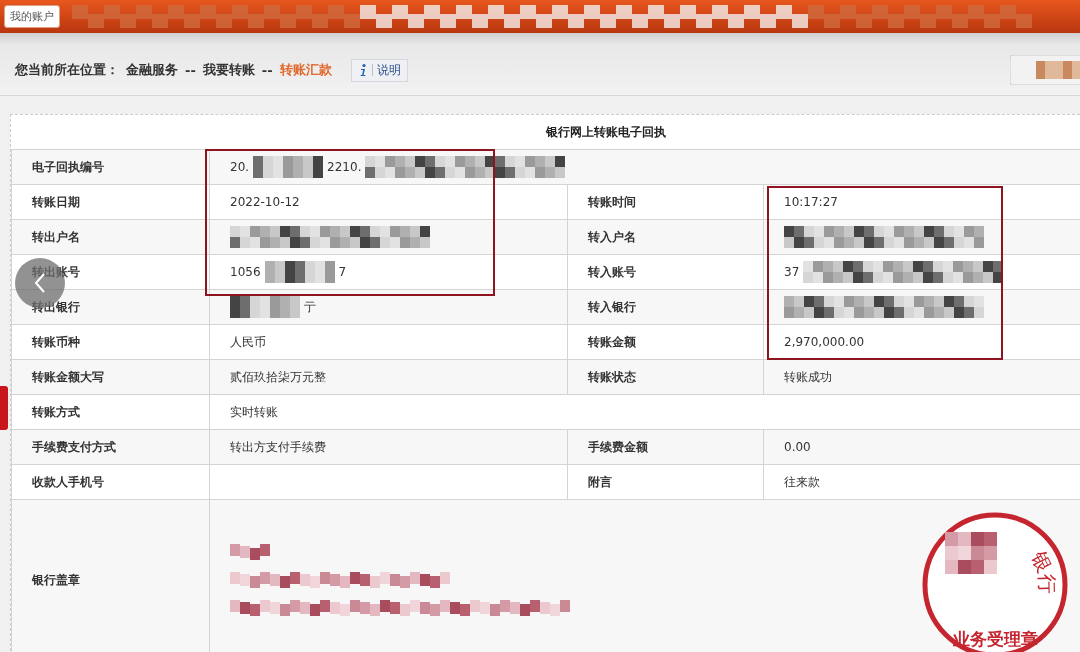 This screenshot has height=652, width=1080. Describe the element at coordinates (342, 272) in the screenshot. I see `field-value: 7` at that location.